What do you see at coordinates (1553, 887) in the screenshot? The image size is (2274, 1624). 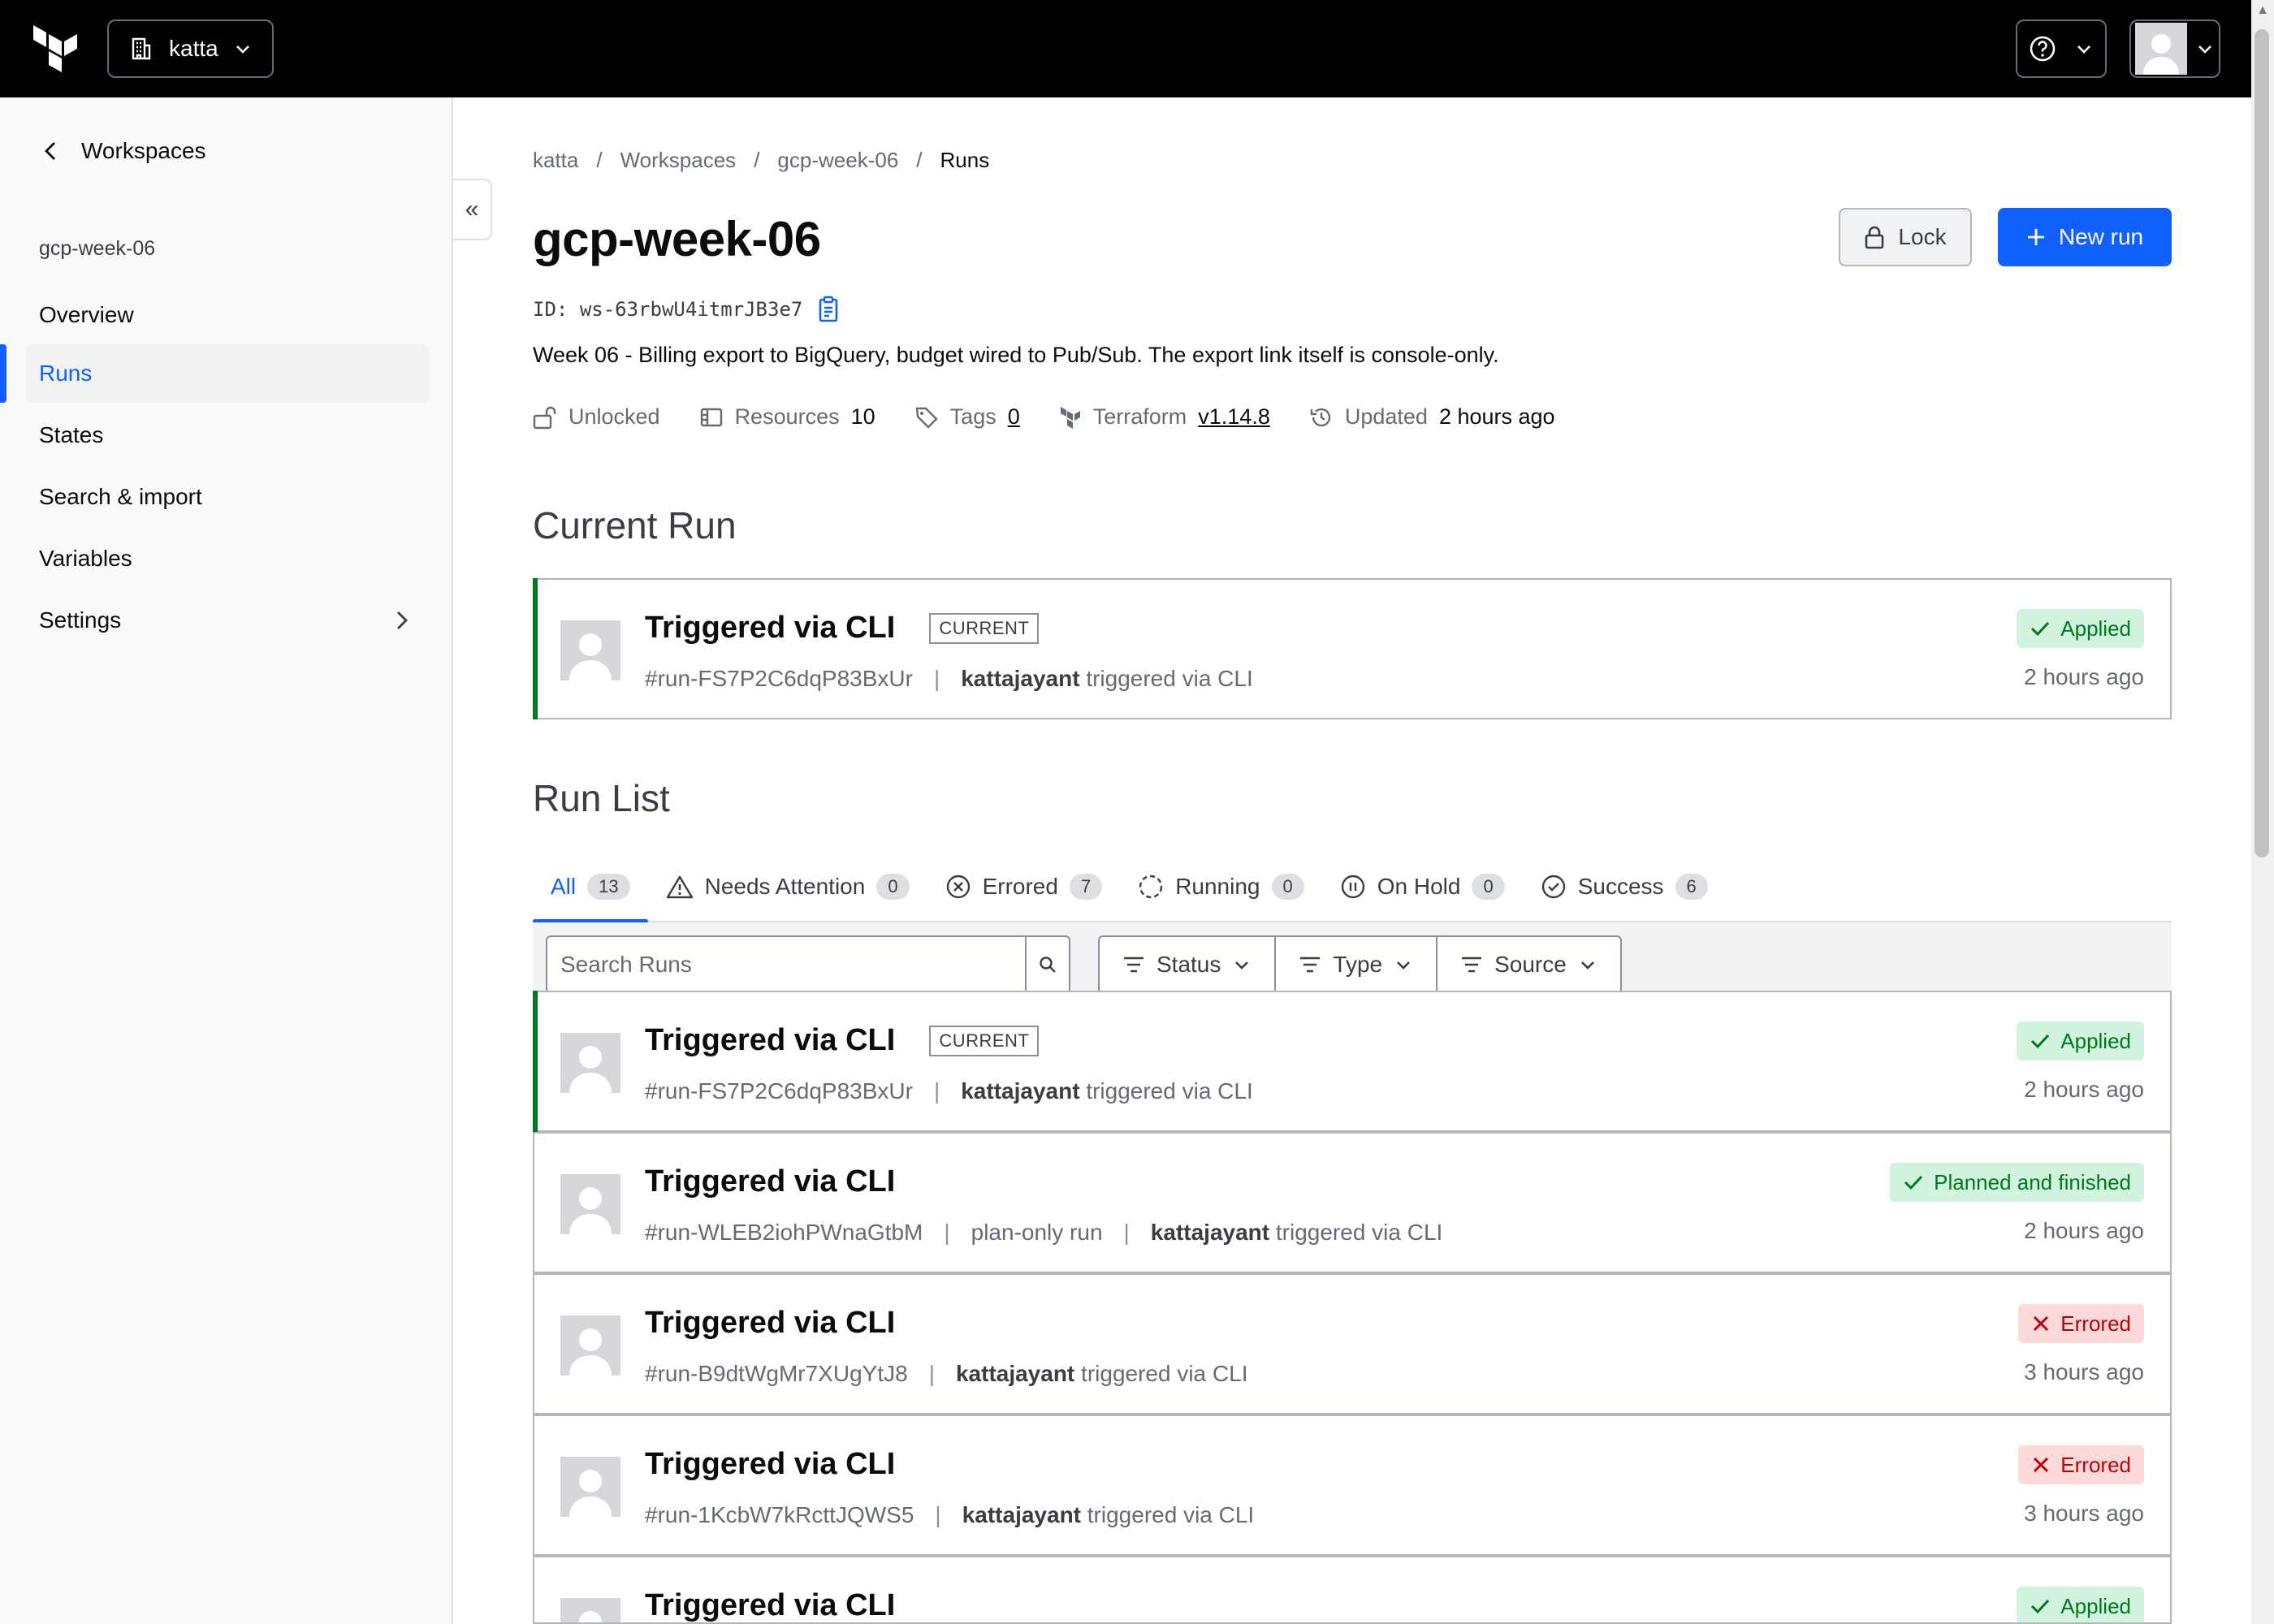 I see `check-circle-icon` at bounding box center [1553, 887].